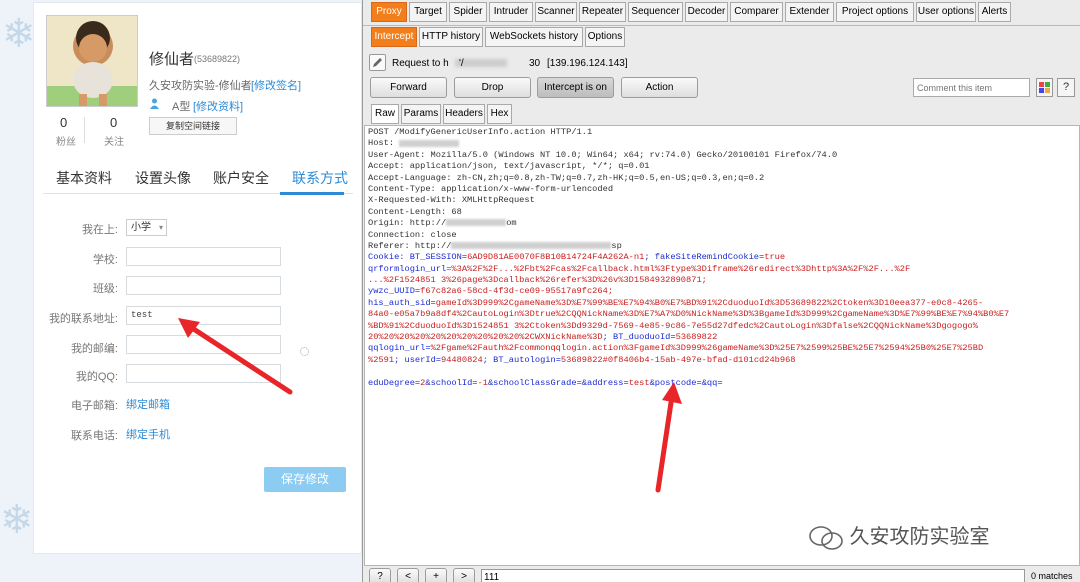 The image size is (1080, 582). What do you see at coordinates (217, 59) in the screenshot?
I see `qq-number: (53689822)` at bounding box center [217, 59].